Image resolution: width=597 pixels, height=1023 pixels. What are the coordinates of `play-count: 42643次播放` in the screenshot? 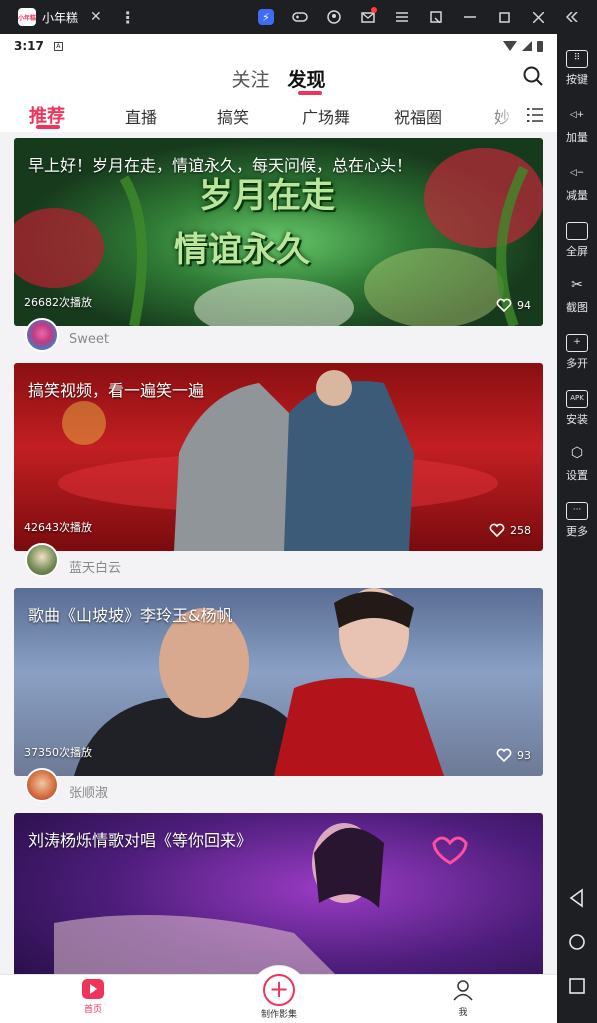 It's located at (58, 527).